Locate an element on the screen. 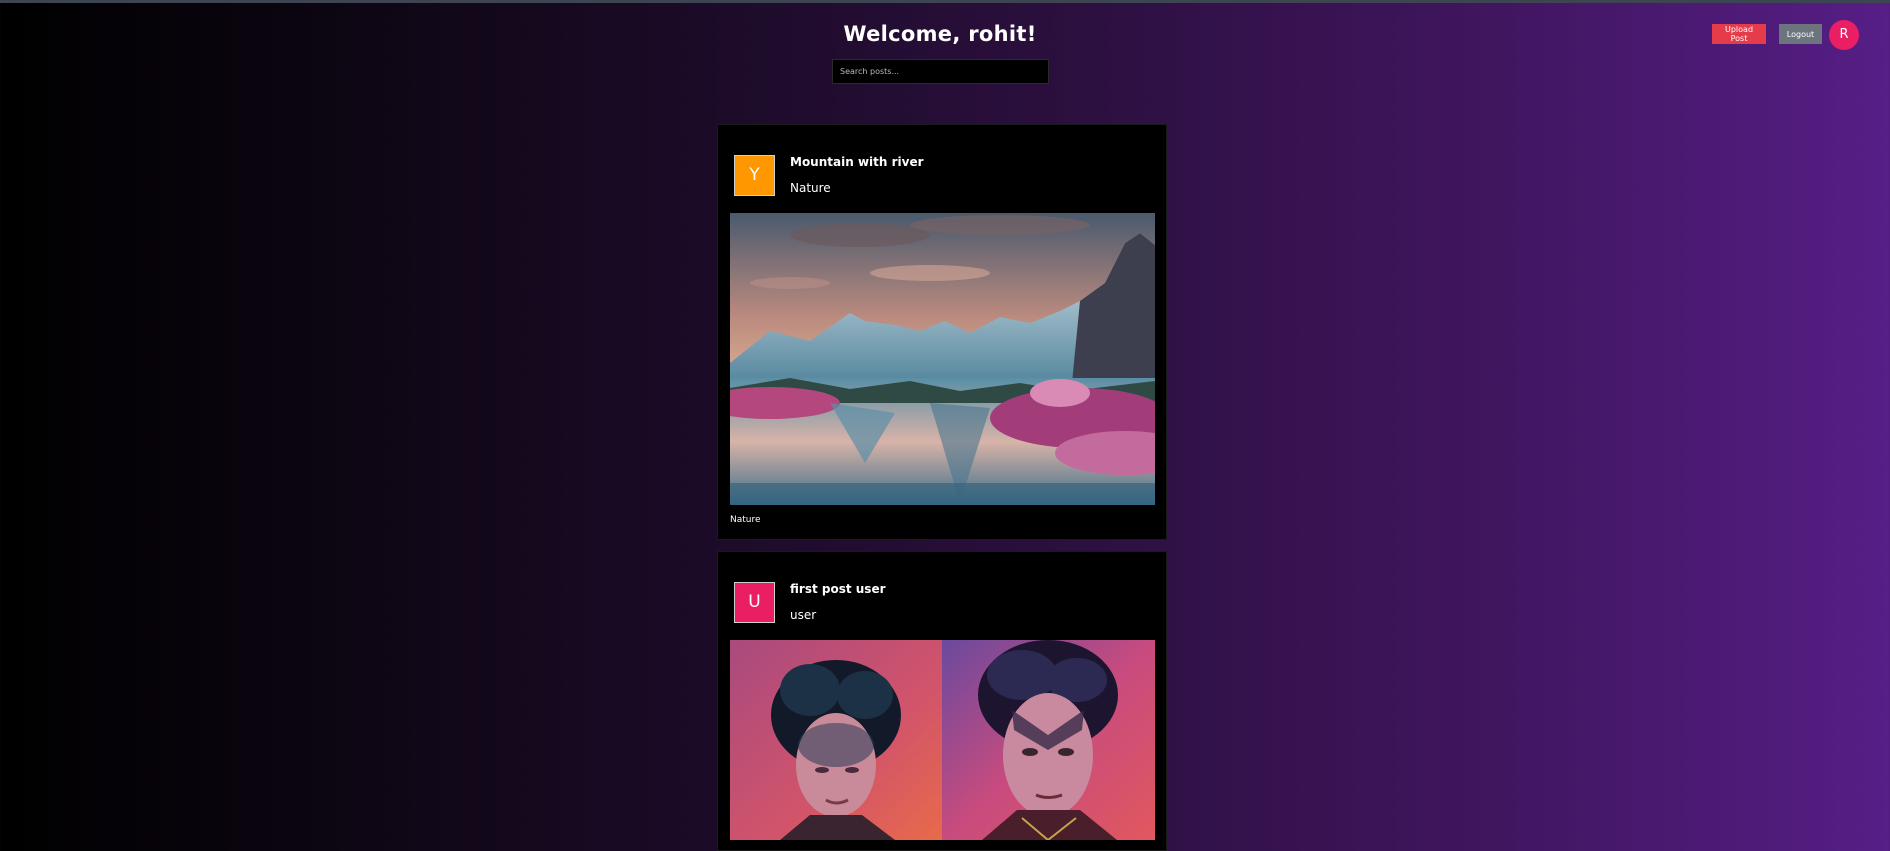 This screenshot has width=1890, height=851. upload-post-button: Upload Post is located at coordinates (1739, 34).